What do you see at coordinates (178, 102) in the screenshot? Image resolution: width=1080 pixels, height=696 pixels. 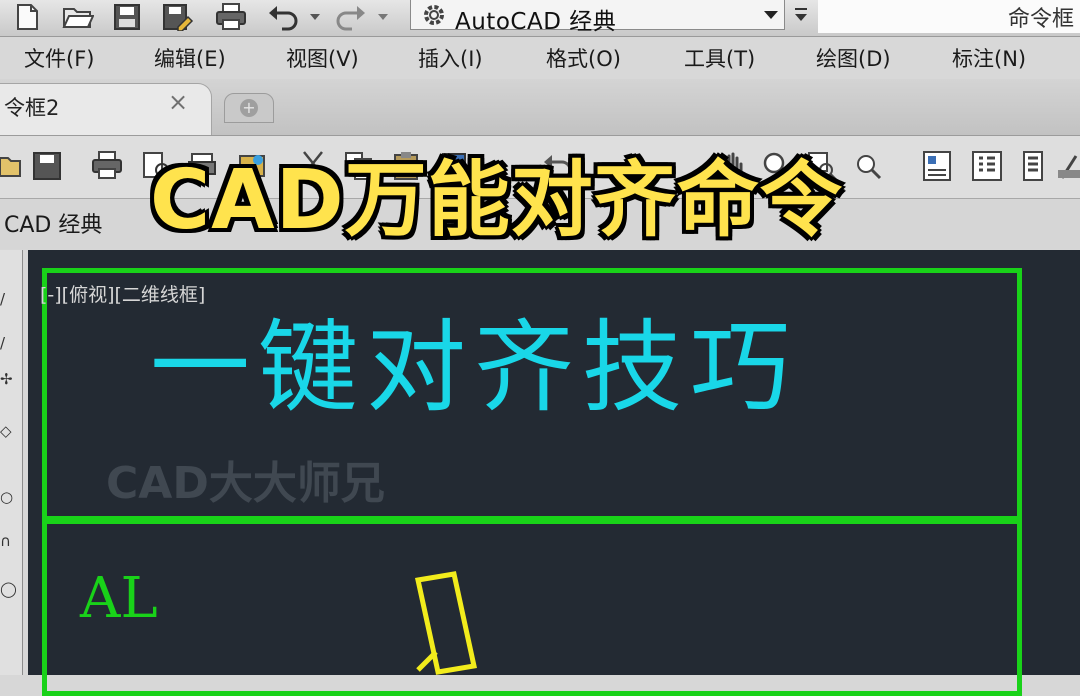 I see `close-icon: ×` at bounding box center [178, 102].